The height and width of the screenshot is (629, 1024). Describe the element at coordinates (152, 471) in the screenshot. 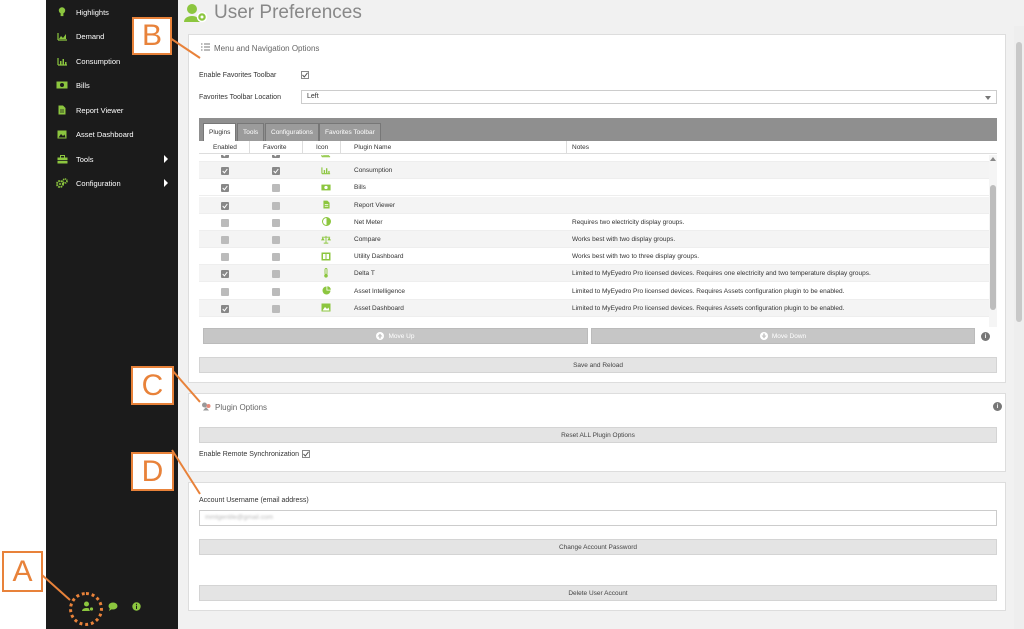

I see `callout-d: D` at that location.